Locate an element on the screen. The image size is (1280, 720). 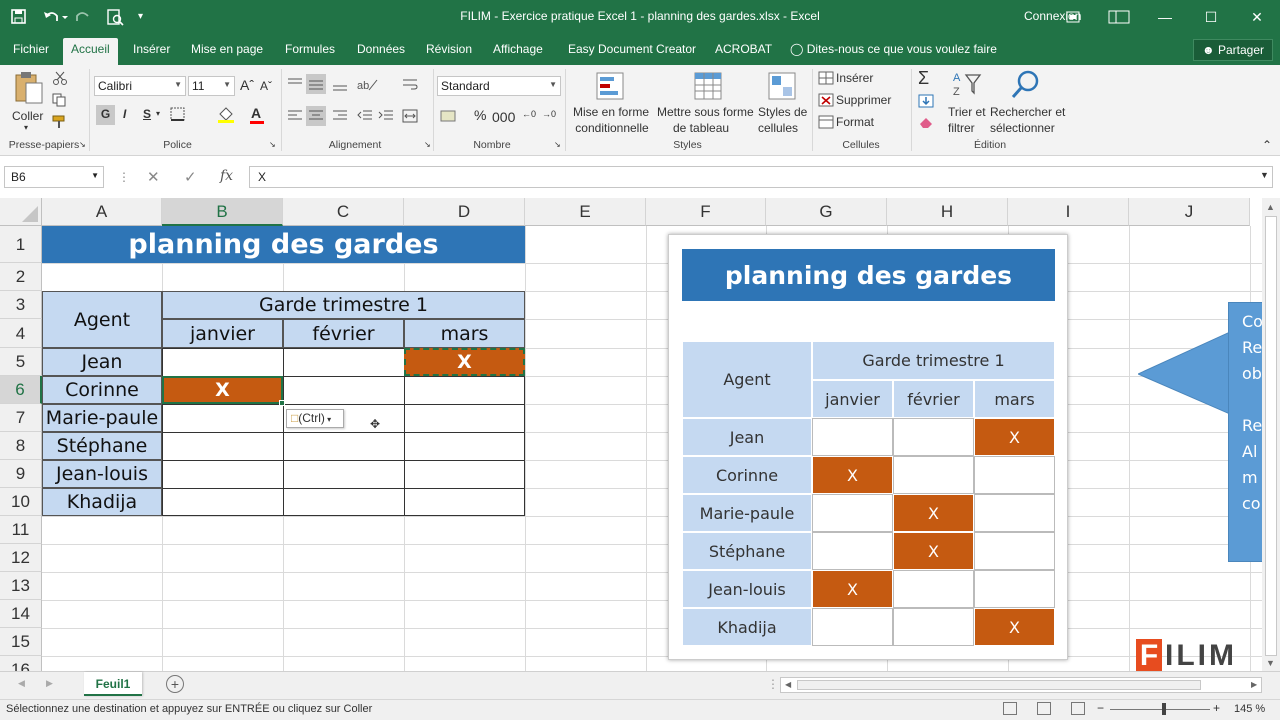
page-break-view-icon is located at coordinates (1078, 708).